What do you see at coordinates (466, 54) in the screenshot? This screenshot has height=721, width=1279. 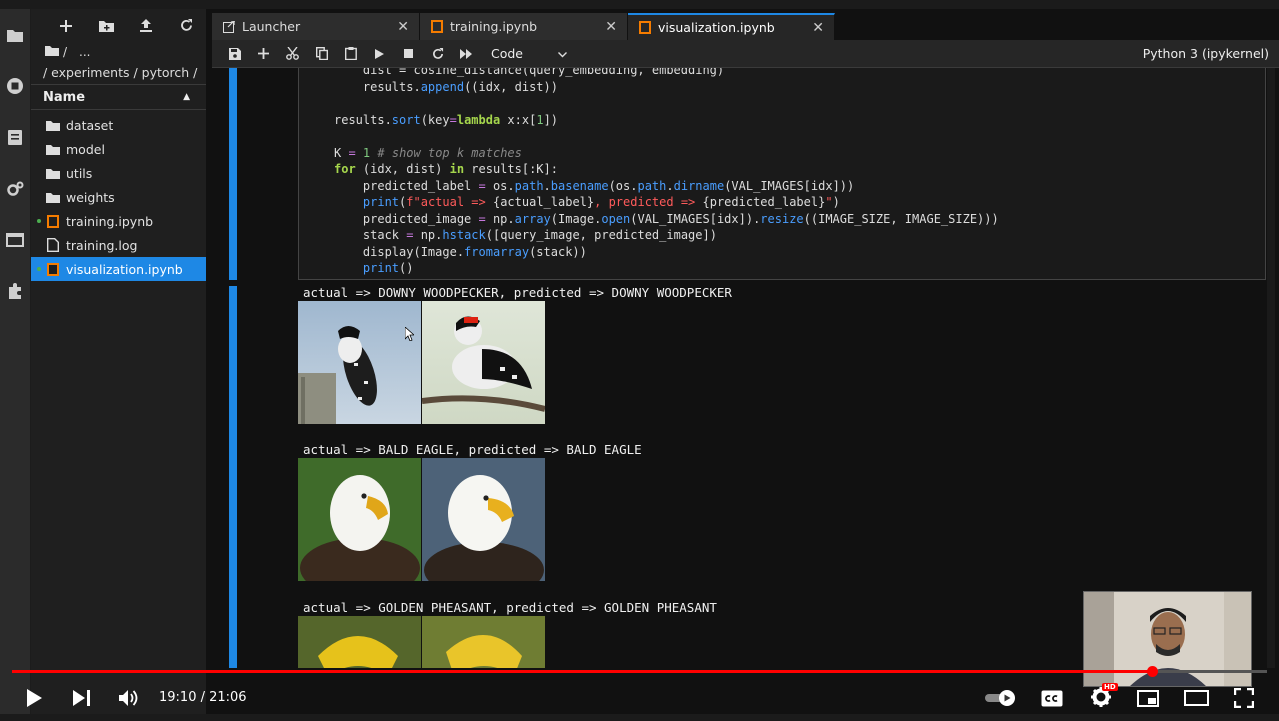 I see `run-all-button` at bounding box center [466, 54].